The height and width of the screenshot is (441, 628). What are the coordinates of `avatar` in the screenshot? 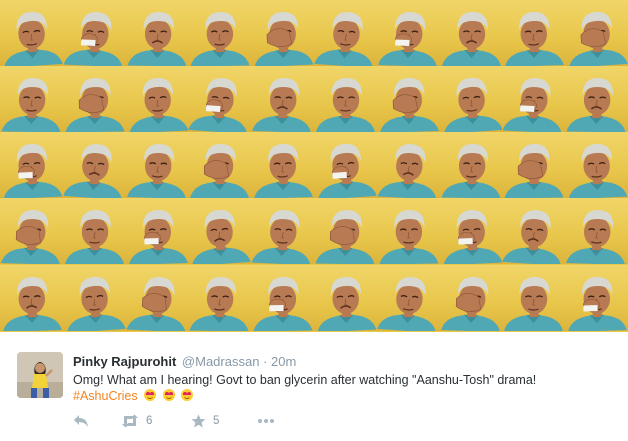 It's located at (40, 375).